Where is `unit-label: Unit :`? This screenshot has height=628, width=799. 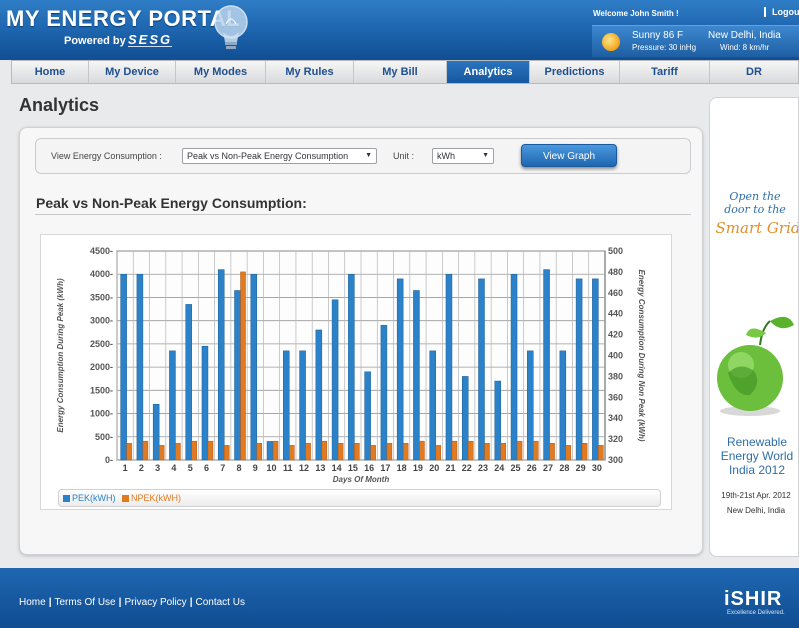 unit-label: Unit : is located at coordinates (404, 156).